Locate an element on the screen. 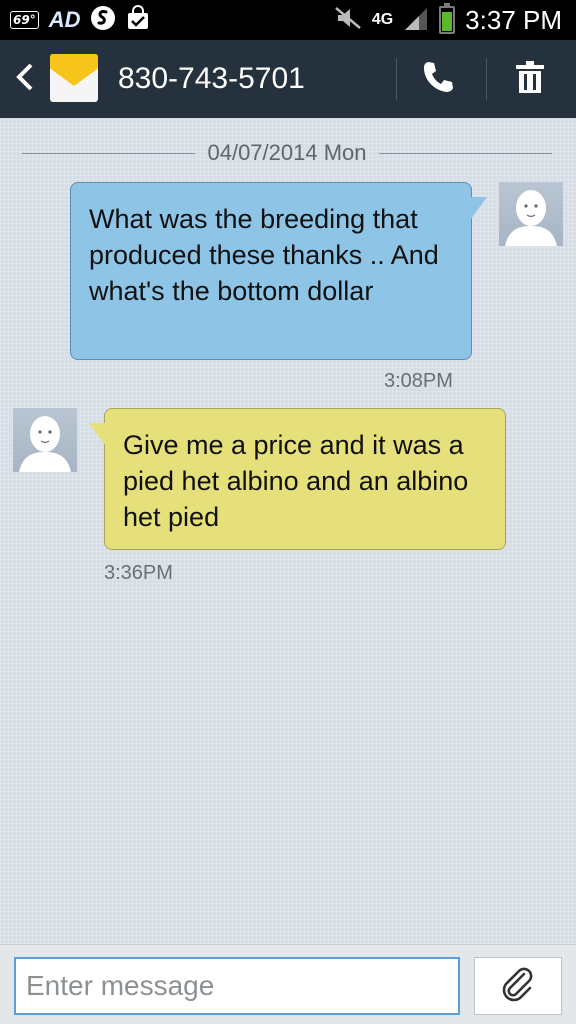 Image resolution: width=576 pixels, height=1024 pixels. battery-icon is located at coordinates (447, 18).